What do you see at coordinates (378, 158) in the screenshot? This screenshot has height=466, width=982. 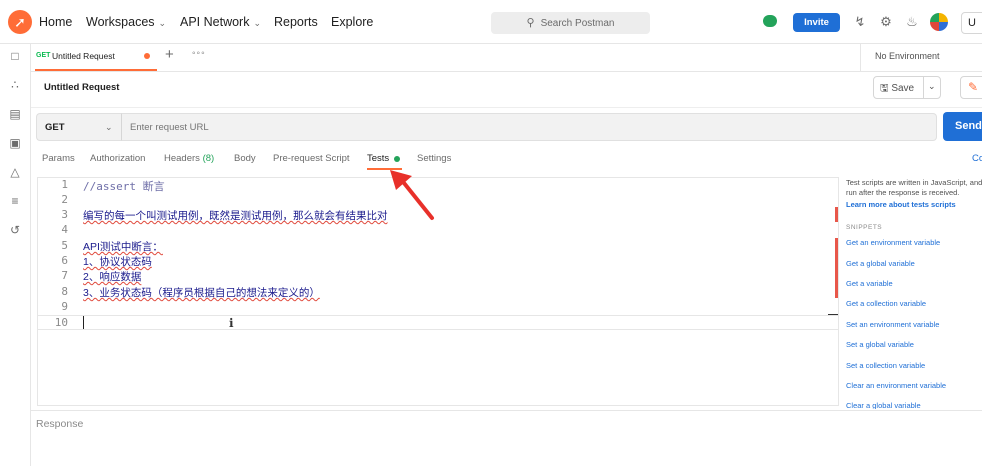 I see `tab-tests: Tests` at bounding box center [378, 158].